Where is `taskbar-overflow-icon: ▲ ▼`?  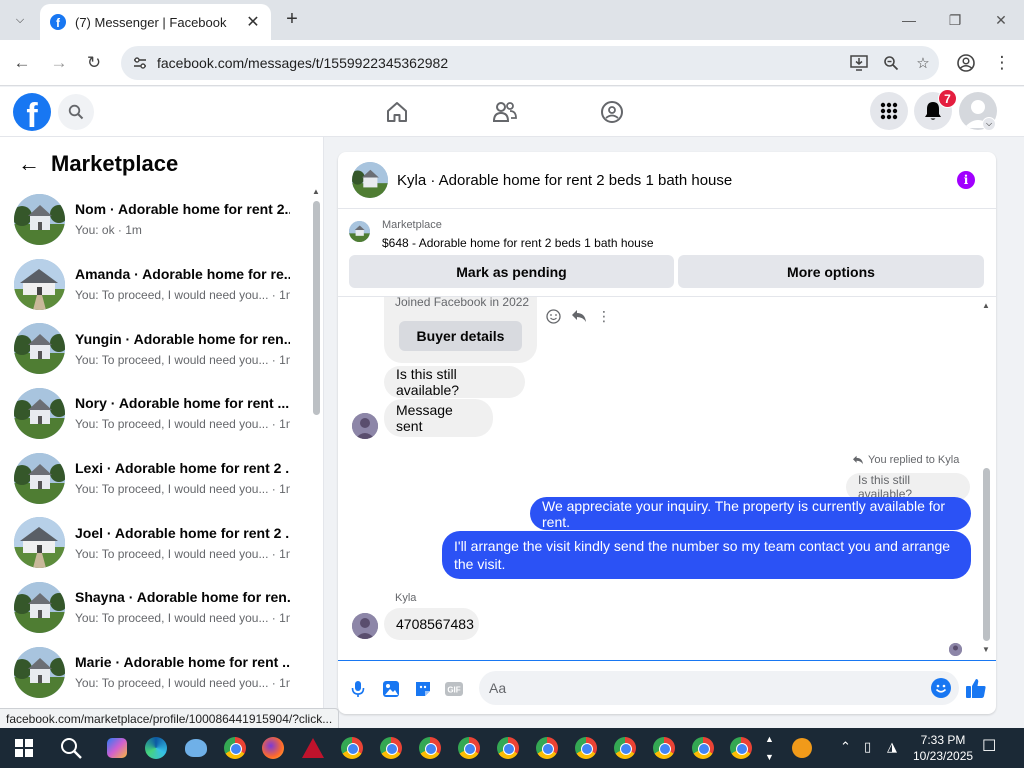 taskbar-overflow-icon: ▲ ▼ is located at coordinates (769, 748).